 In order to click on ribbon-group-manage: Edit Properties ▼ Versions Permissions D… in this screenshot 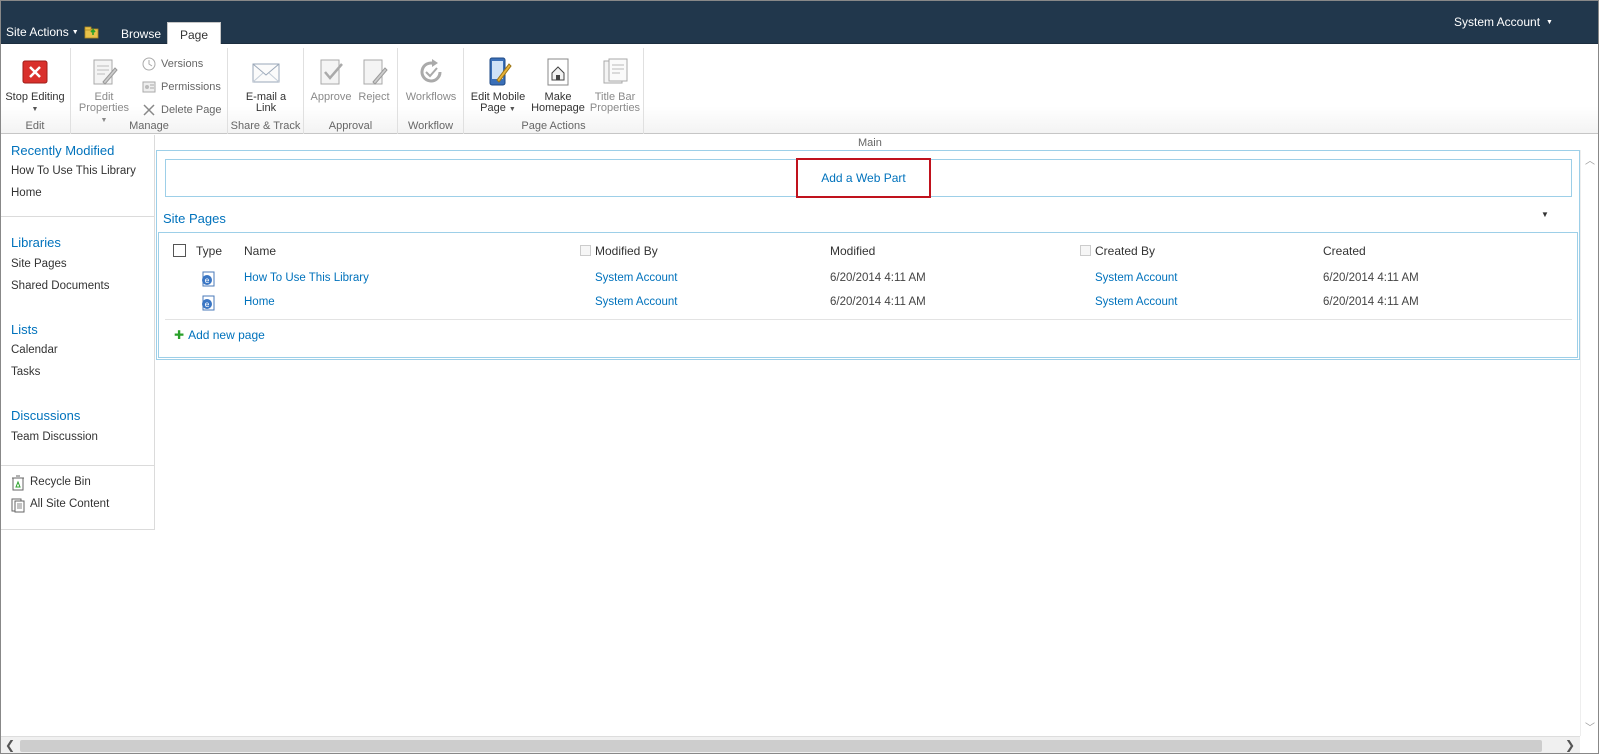, I will do `click(149, 91)`.